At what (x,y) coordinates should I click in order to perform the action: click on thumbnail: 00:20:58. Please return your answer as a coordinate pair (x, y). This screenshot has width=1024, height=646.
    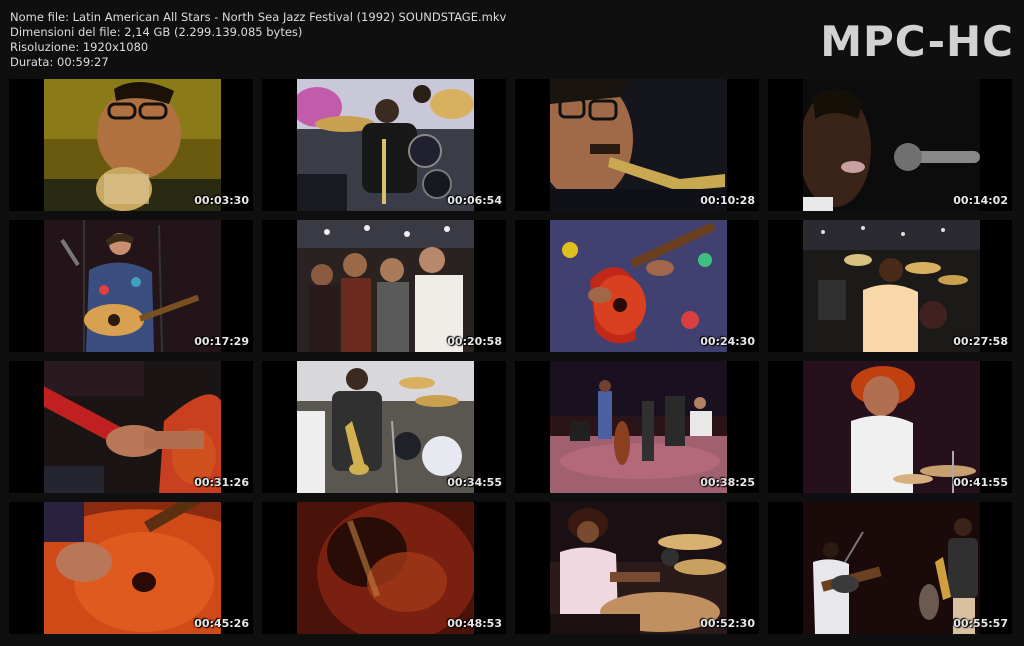
    Looking at the image, I should click on (384, 286).